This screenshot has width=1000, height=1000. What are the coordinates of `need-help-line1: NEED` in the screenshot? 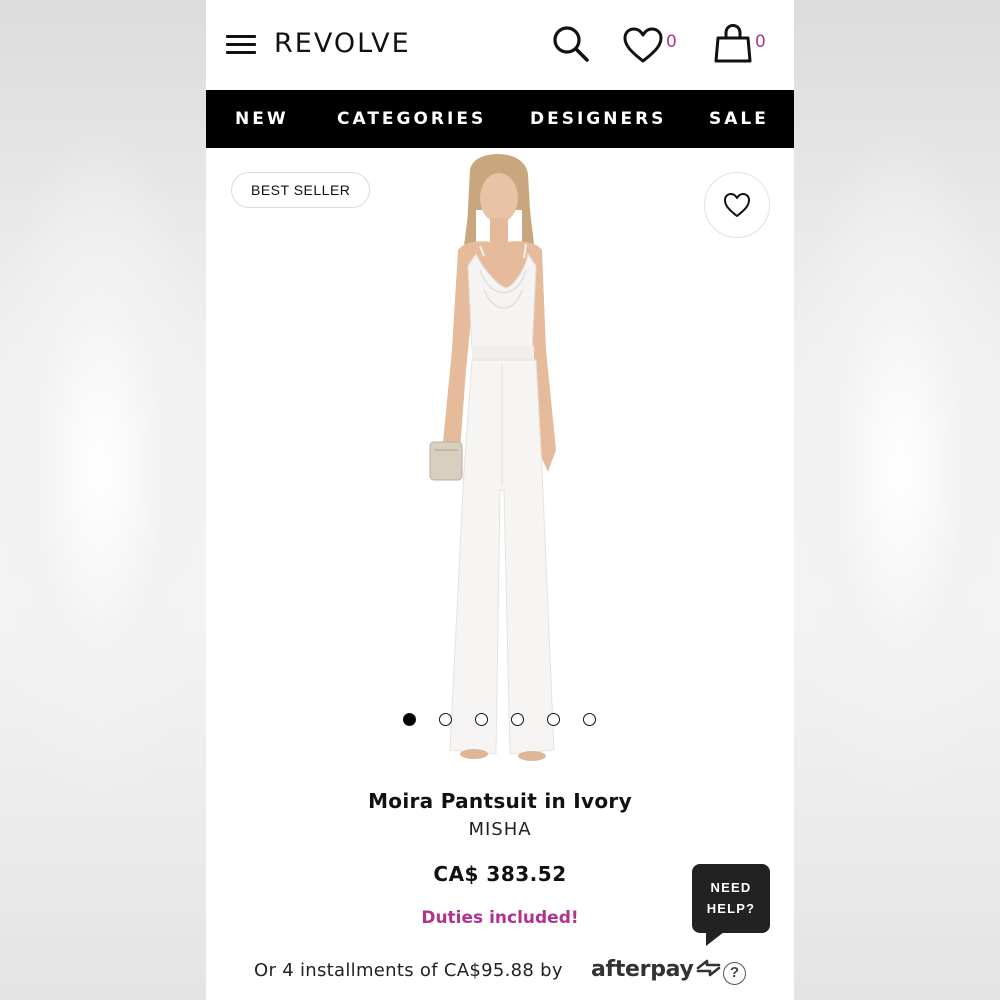 It's located at (731, 887).